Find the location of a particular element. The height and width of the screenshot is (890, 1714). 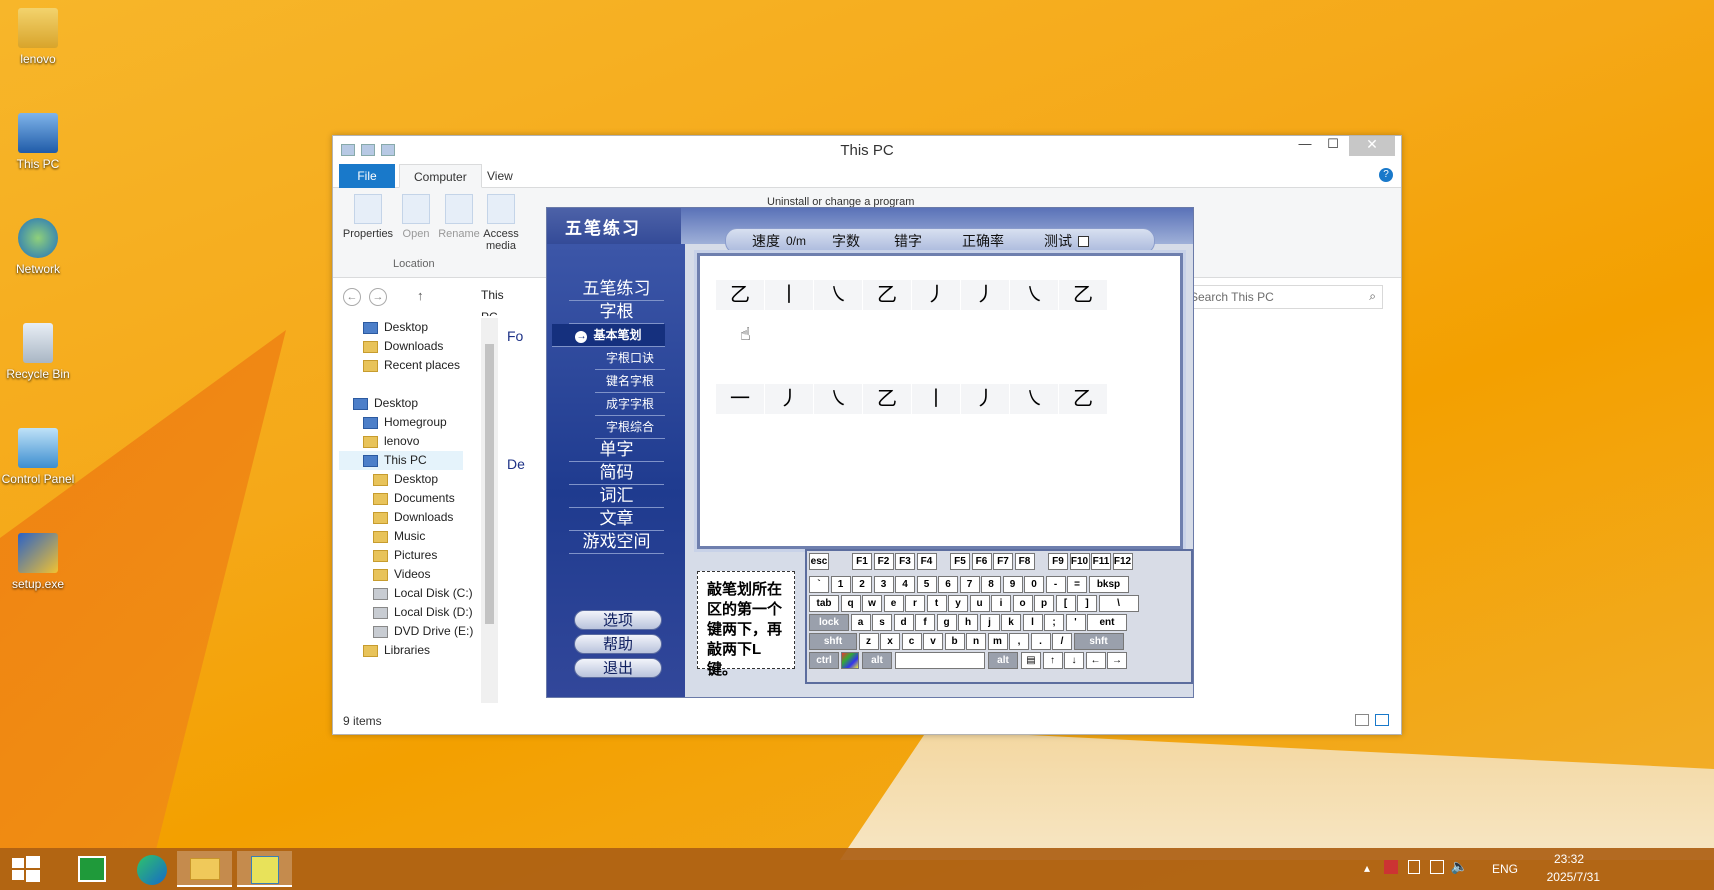

key: s is located at coordinates (882, 622).